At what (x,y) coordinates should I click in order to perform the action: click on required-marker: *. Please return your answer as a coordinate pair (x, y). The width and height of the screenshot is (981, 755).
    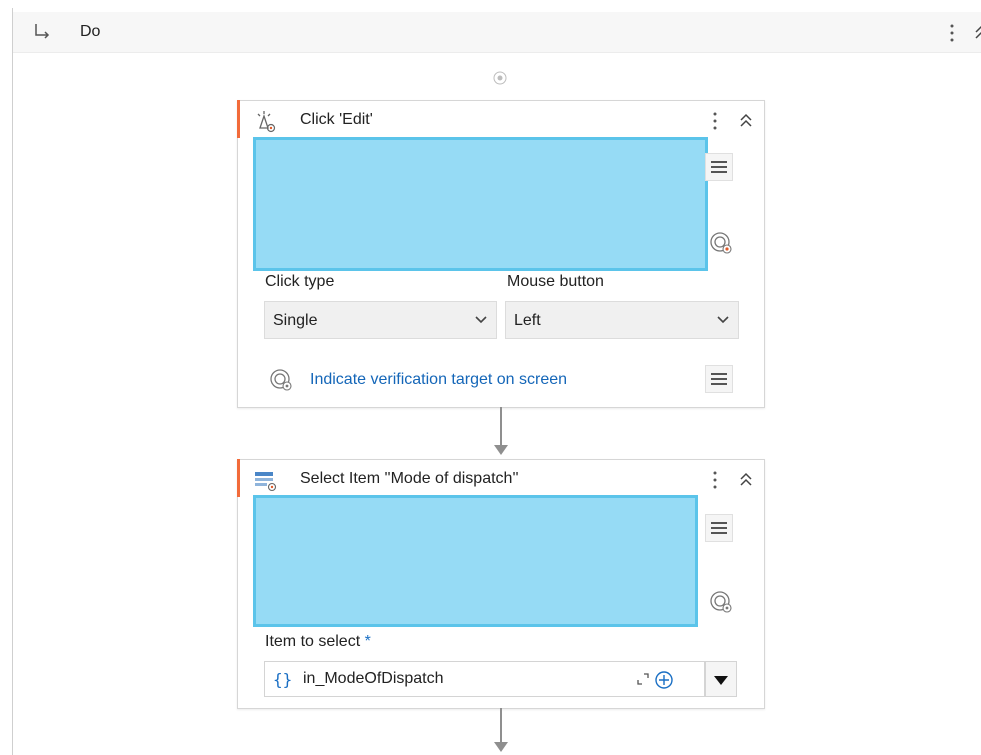
    Looking at the image, I should click on (367, 641).